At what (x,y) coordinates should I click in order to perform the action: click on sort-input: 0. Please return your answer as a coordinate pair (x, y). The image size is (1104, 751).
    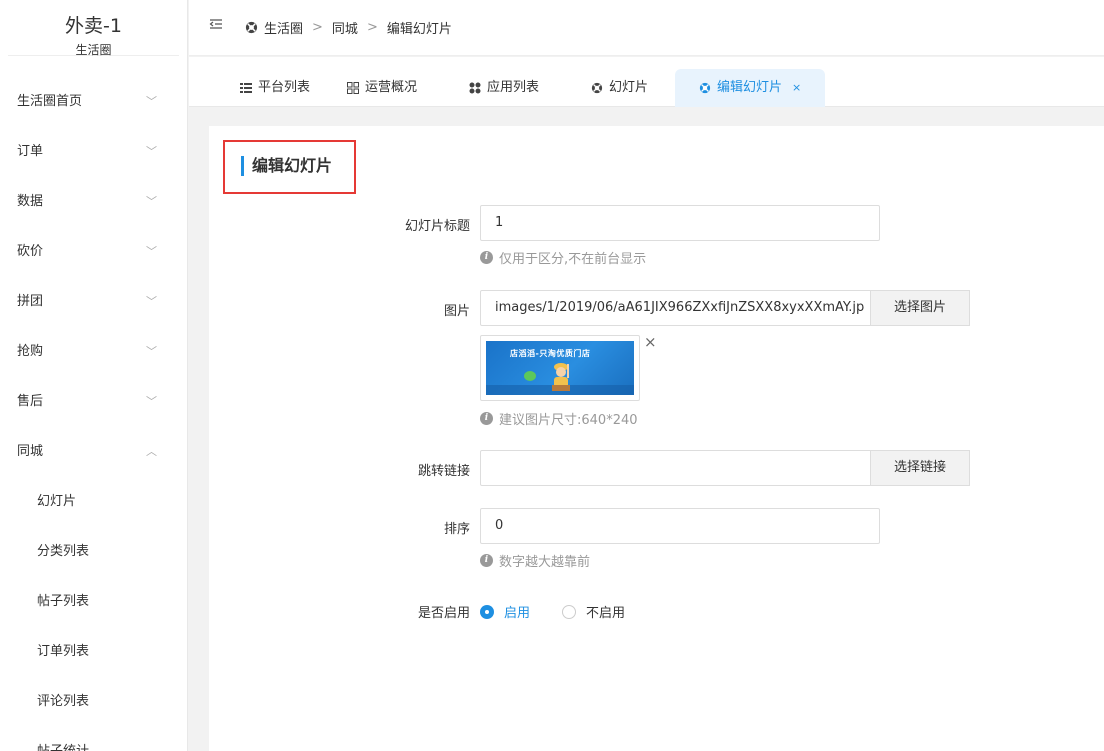
    Looking at the image, I should click on (680, 526).